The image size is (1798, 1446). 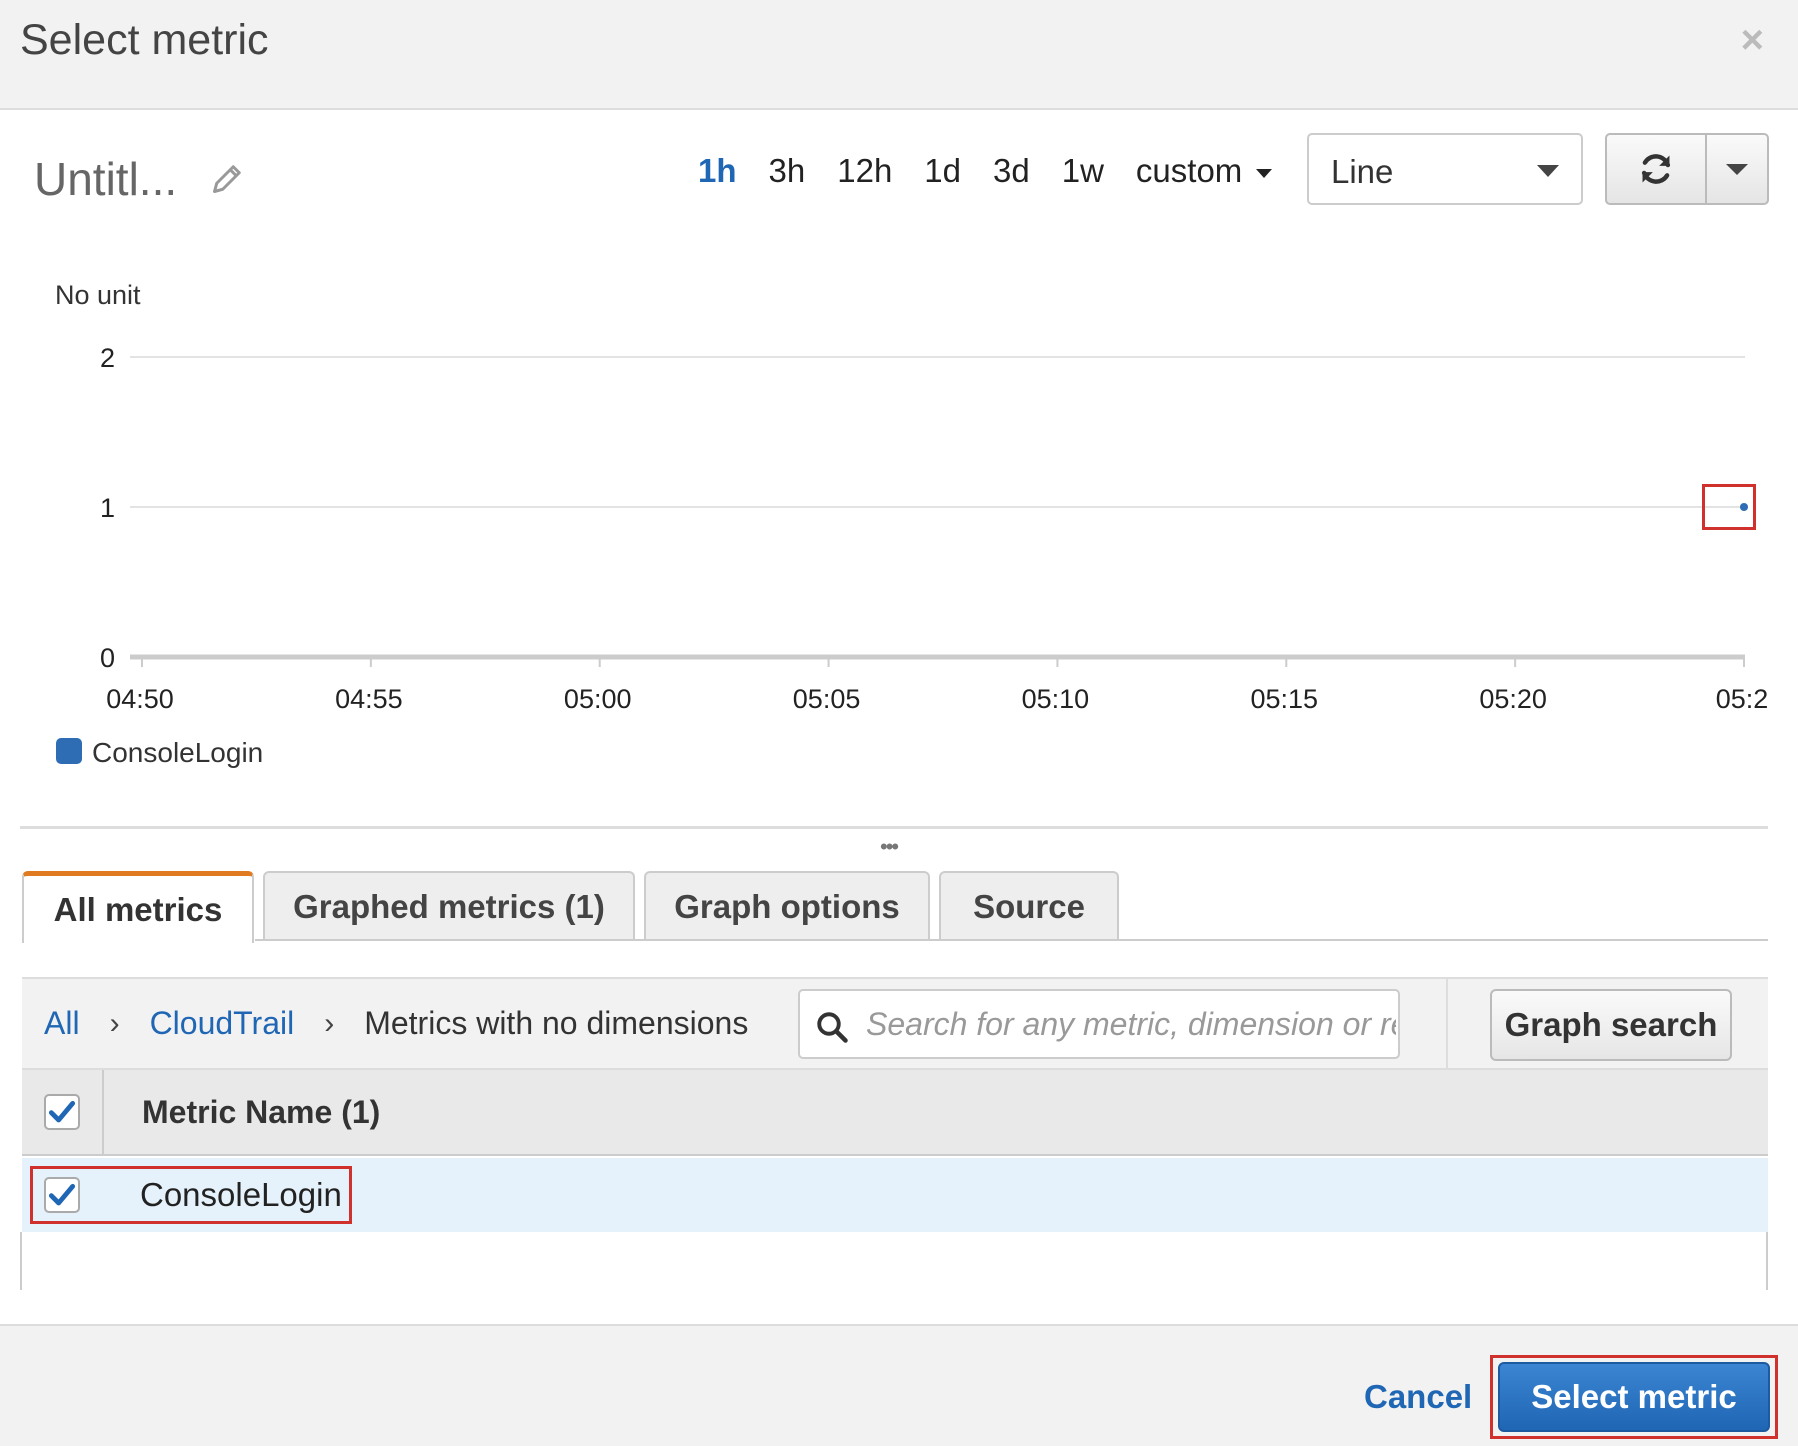 I want to click on metric-search-input, so click(x=1131, y=1024).